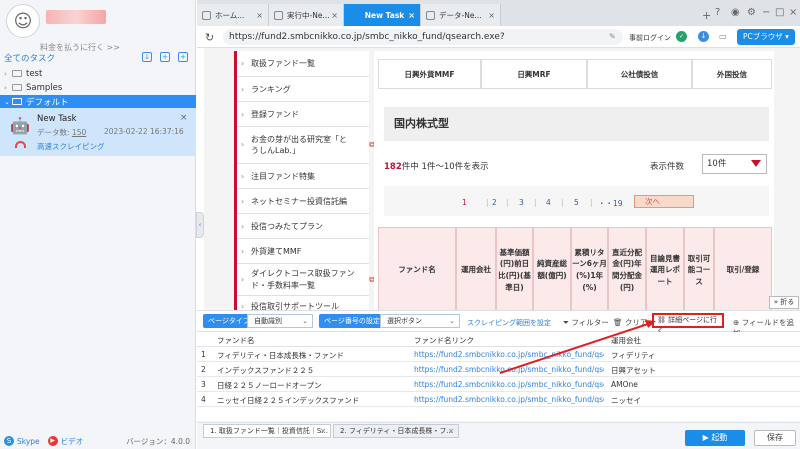  What do you see at coordinates (209, 37) in the screenshot?
I see `reload-icon: ↻` at bounding box center [209, 37].